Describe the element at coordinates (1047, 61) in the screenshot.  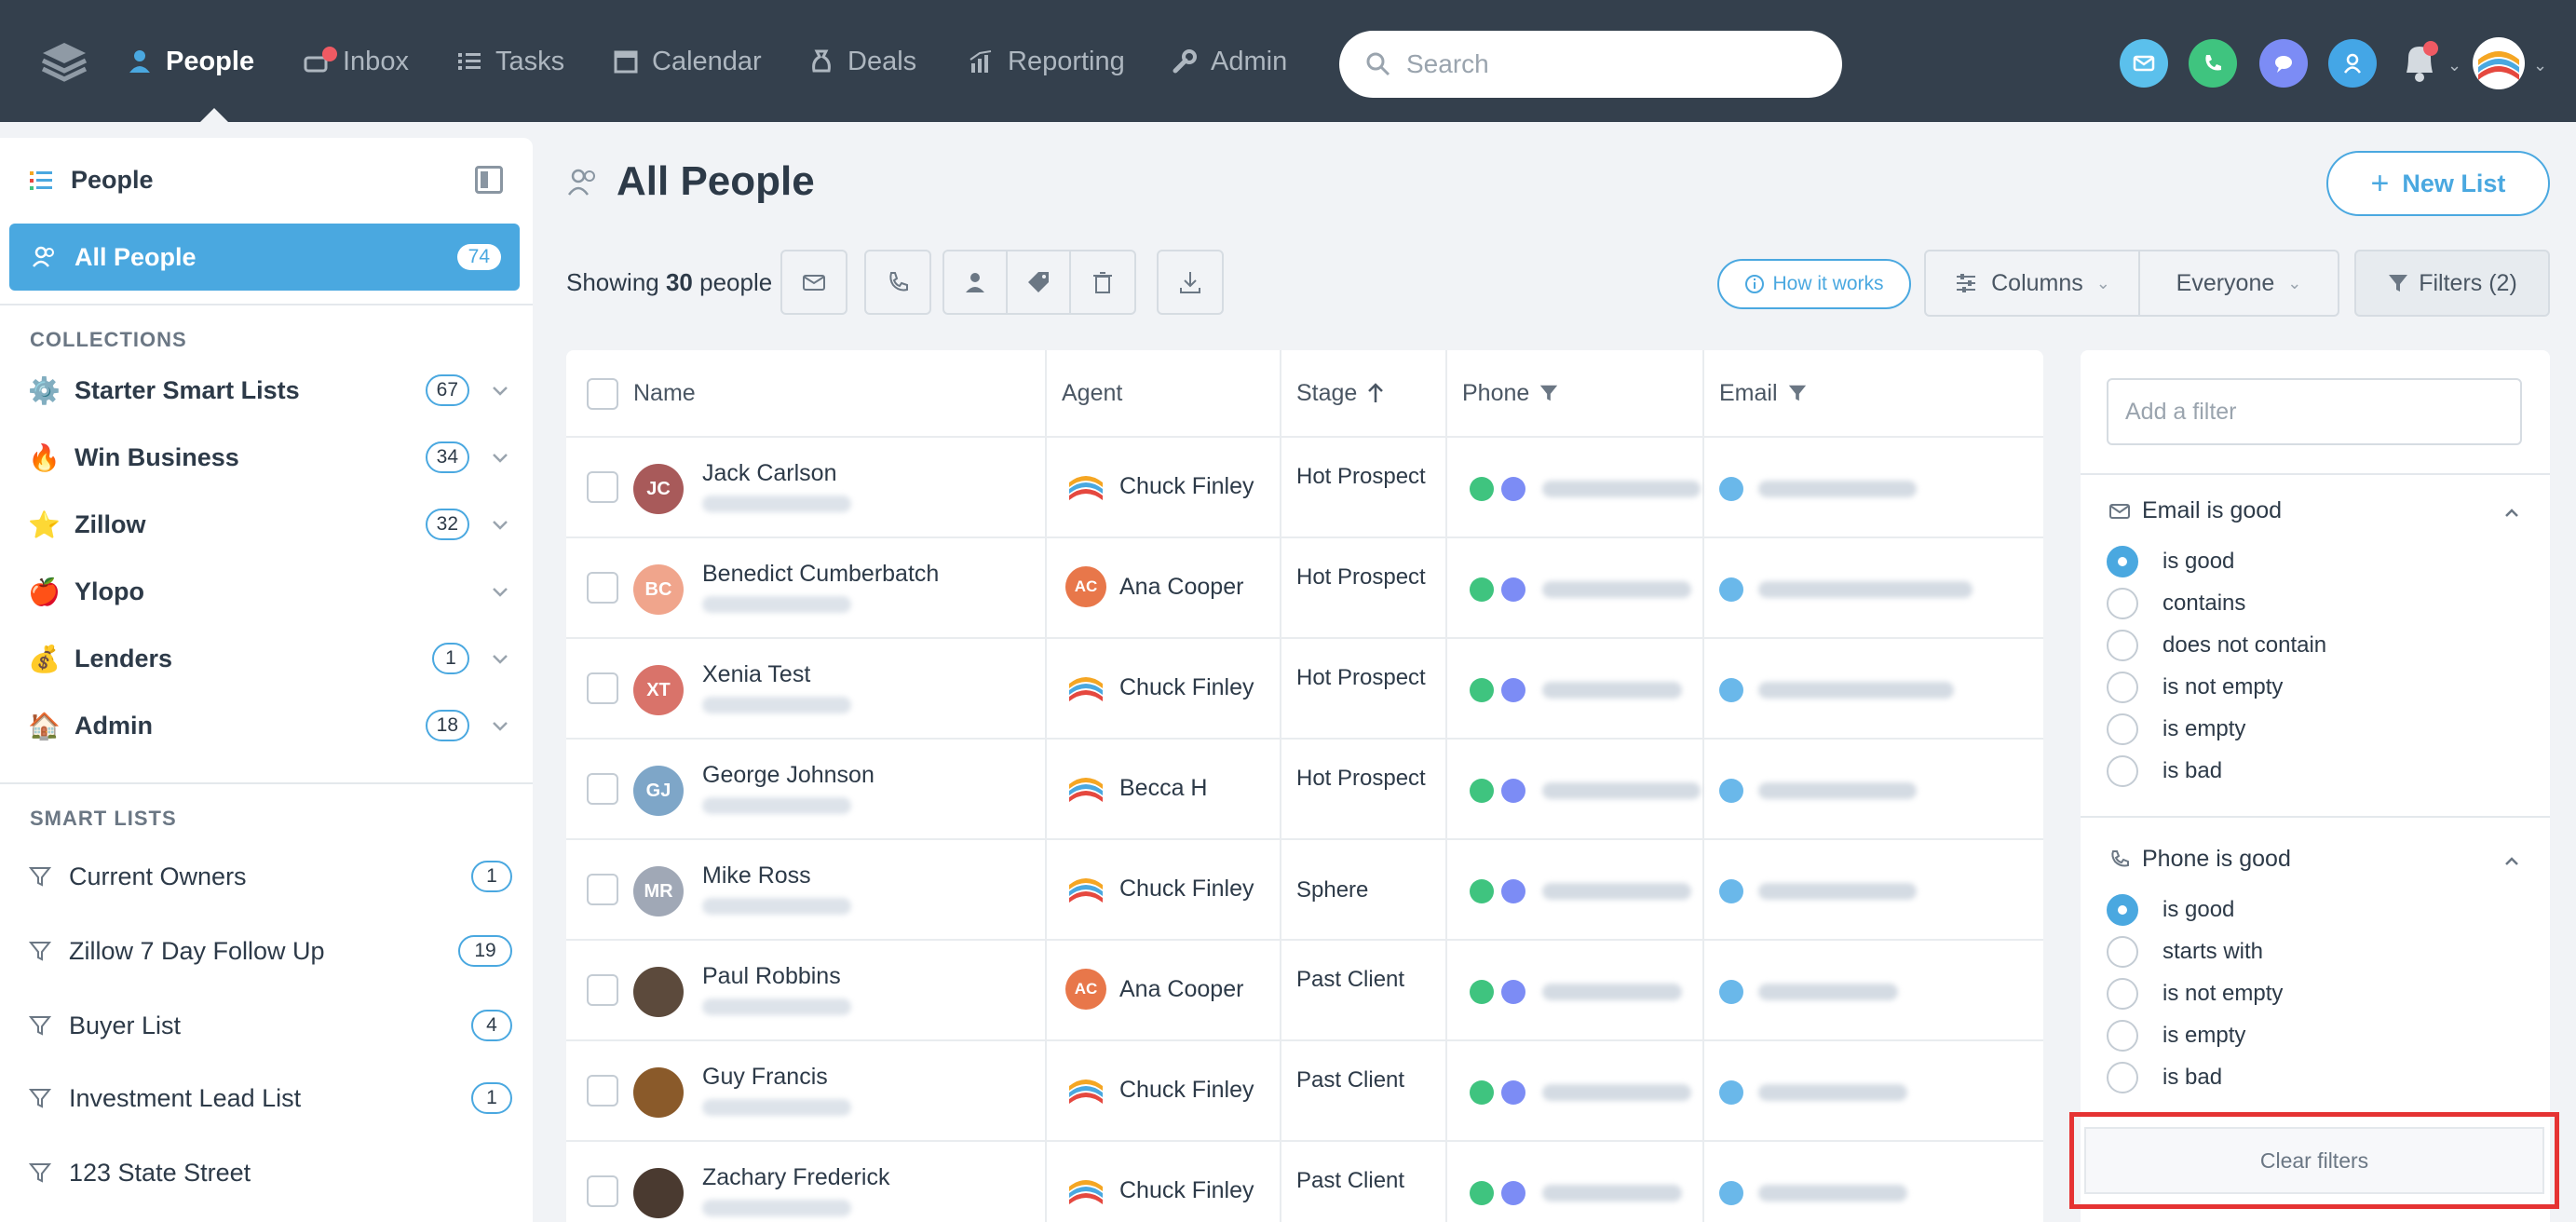
I see `nav-reporting: Reporting` at that location.